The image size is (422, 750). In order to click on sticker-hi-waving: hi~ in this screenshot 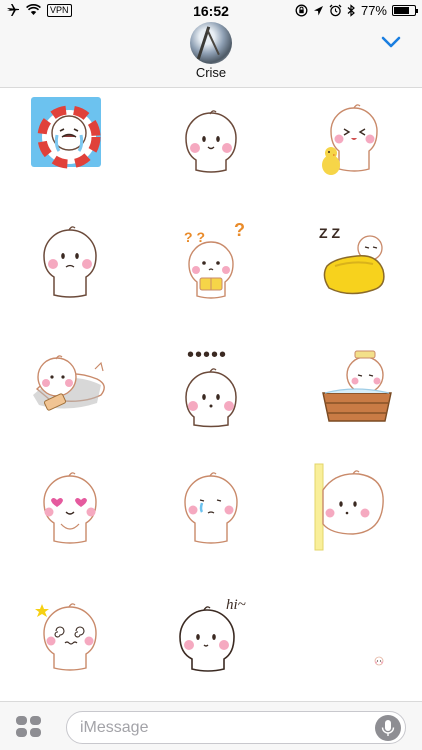, I will do `click(211, 642)`.